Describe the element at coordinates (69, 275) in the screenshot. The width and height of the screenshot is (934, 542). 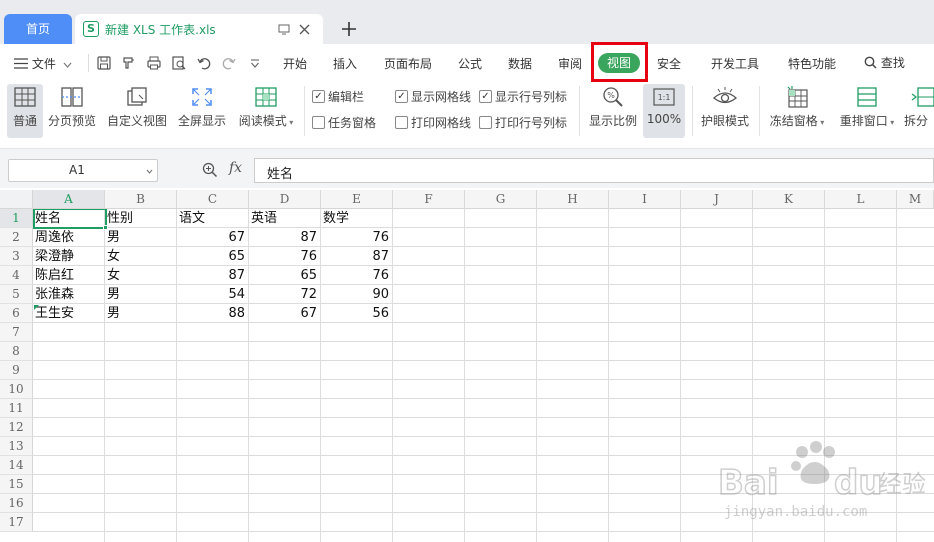
I see `table-cell: 陈启红` at that location.